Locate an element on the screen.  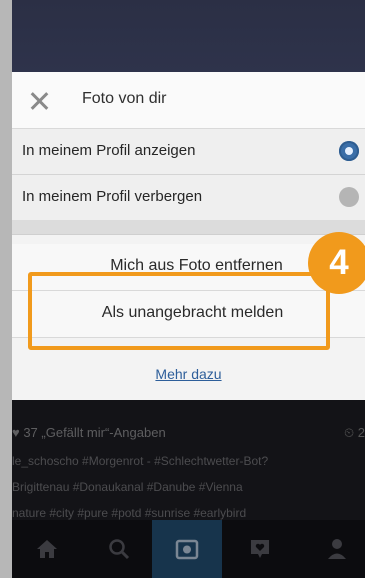
bottom-navigation is located at coordinates (188, 549).